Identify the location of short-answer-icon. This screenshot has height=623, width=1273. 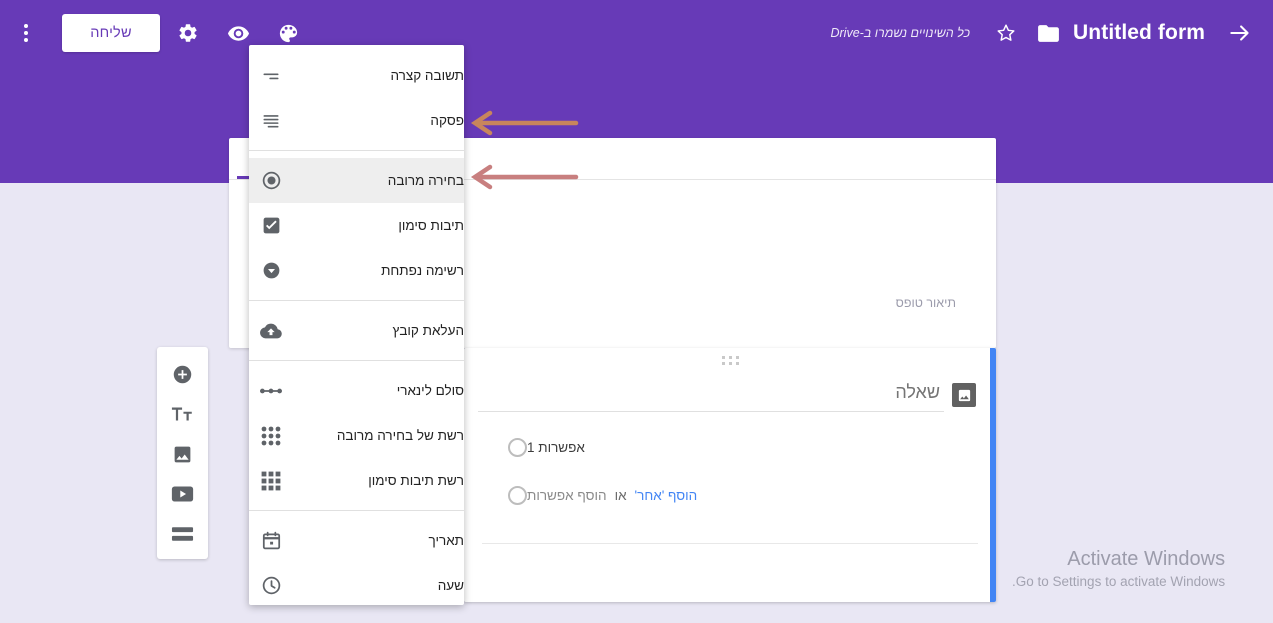
(271, 75).